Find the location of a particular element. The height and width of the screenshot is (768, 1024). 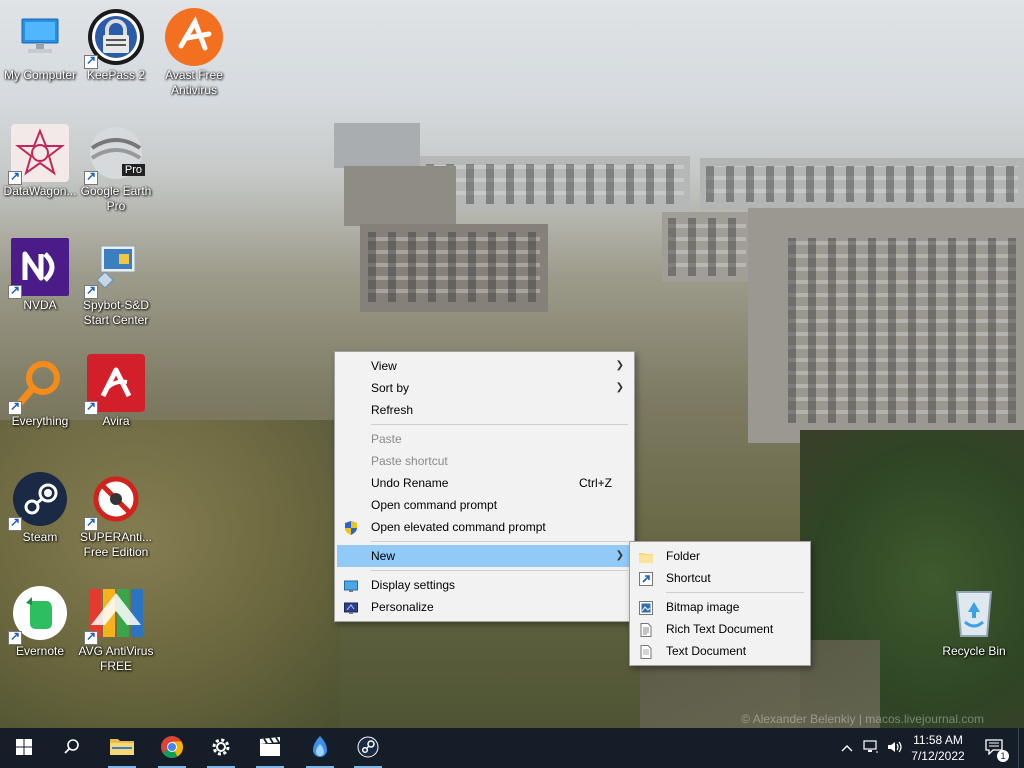

taskbar-steam is located at coordinates (368, 748).